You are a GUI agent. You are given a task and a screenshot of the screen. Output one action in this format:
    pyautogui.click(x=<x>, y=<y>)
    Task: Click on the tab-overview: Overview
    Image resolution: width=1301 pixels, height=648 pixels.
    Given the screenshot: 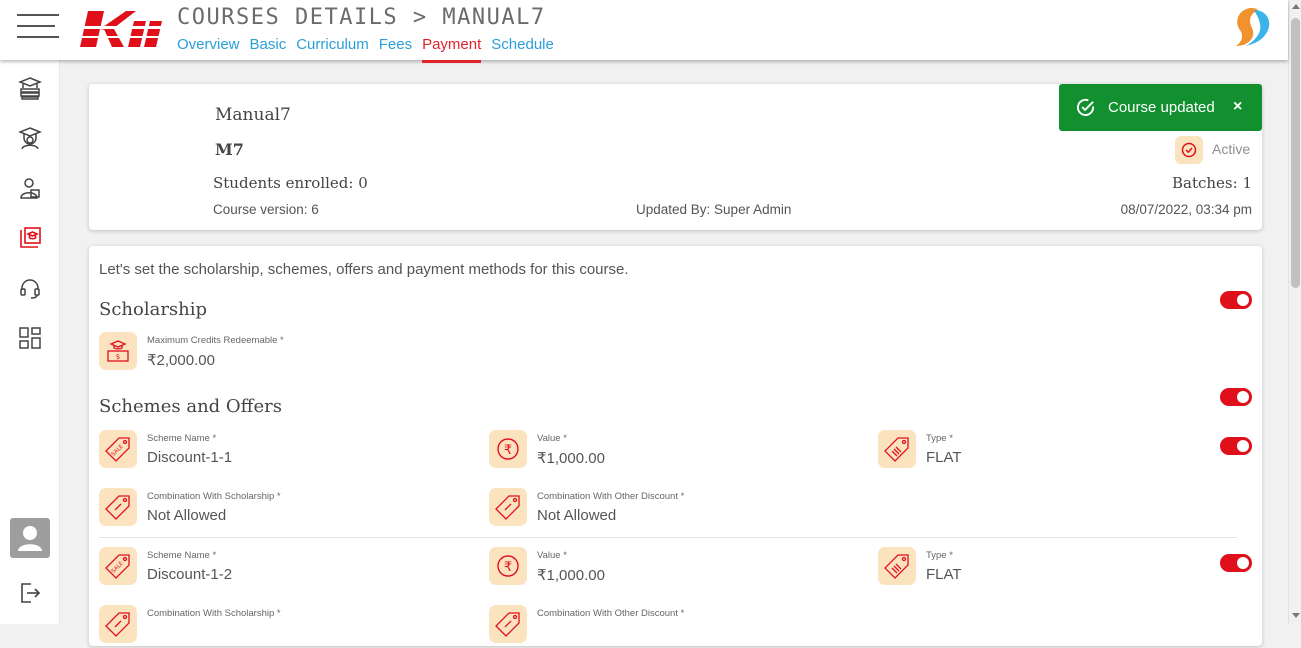 What is the action you would take?
    pyautogui.click(x=208, y=49)
    